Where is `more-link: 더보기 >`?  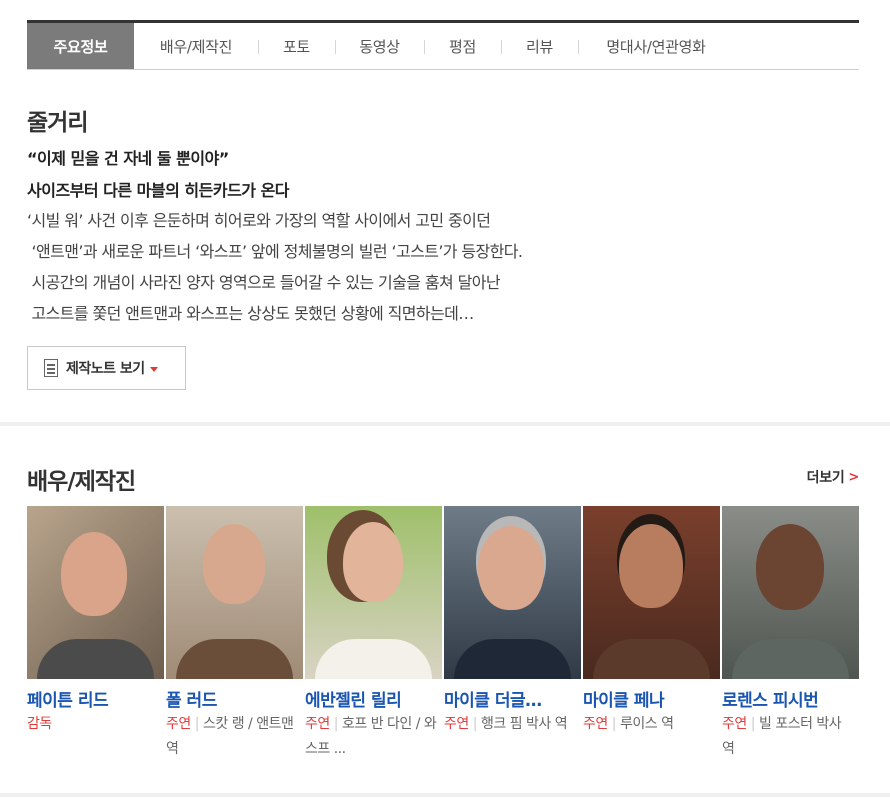
more-link: 더보기 > is located at coordinates (833, 477).